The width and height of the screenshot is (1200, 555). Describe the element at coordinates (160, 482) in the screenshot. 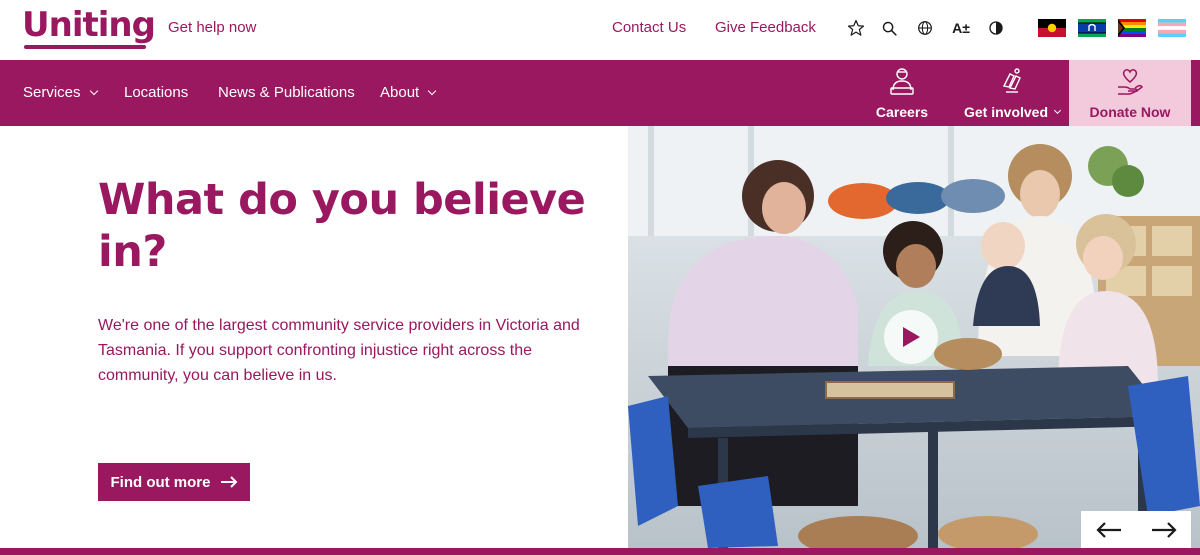

I see `find-out-more-label: Find out more` at that location.